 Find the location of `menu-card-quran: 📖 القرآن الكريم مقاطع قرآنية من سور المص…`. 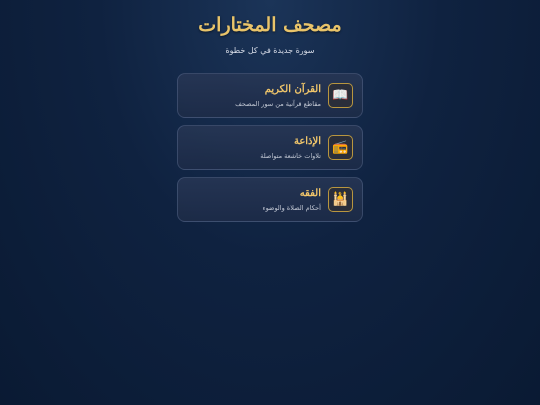

menu-card-quran: 📖 القرآن الكريم مقاطع قرآنية من سور المص… is located at coordinates (270, 95).